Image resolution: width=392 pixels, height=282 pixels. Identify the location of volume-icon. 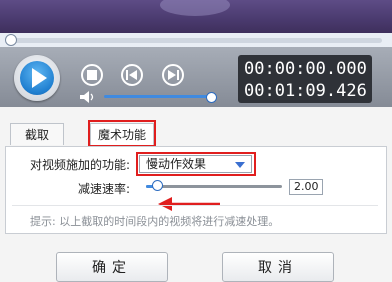
(88, 97).